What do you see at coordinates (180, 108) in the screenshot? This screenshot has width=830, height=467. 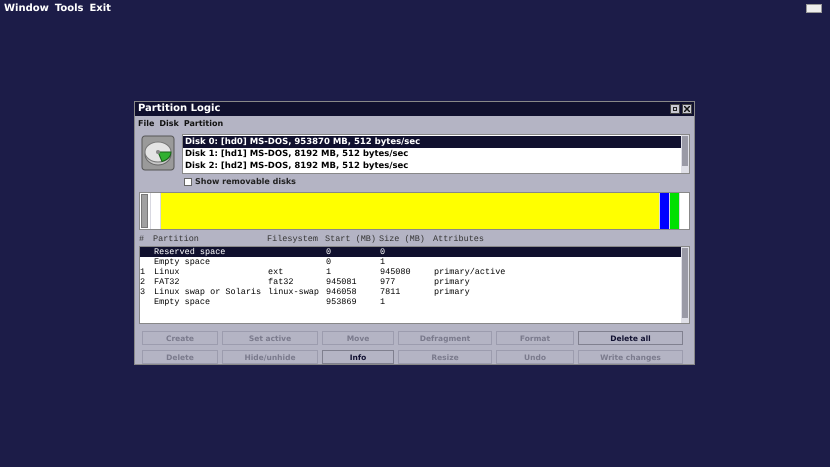 I see `window-title: Partition Logic` at bounding box center [180, 108].